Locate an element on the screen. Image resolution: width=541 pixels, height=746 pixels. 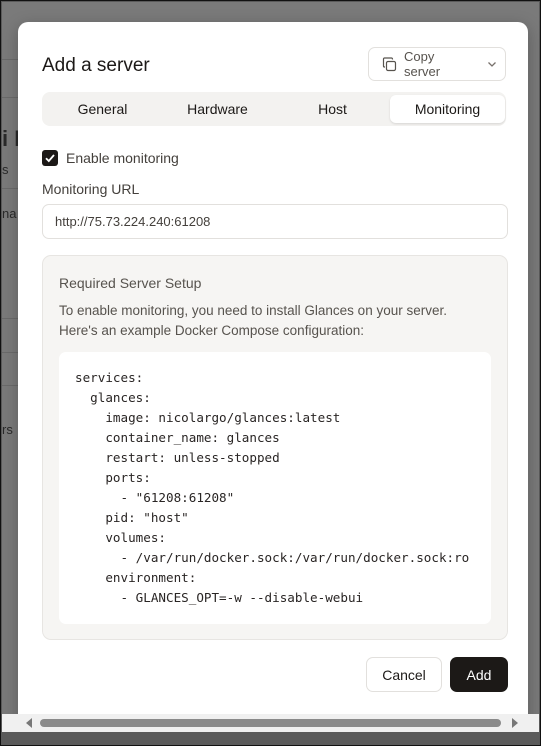
scroll-right-arrow-icon is located at coordinates (515, 723).